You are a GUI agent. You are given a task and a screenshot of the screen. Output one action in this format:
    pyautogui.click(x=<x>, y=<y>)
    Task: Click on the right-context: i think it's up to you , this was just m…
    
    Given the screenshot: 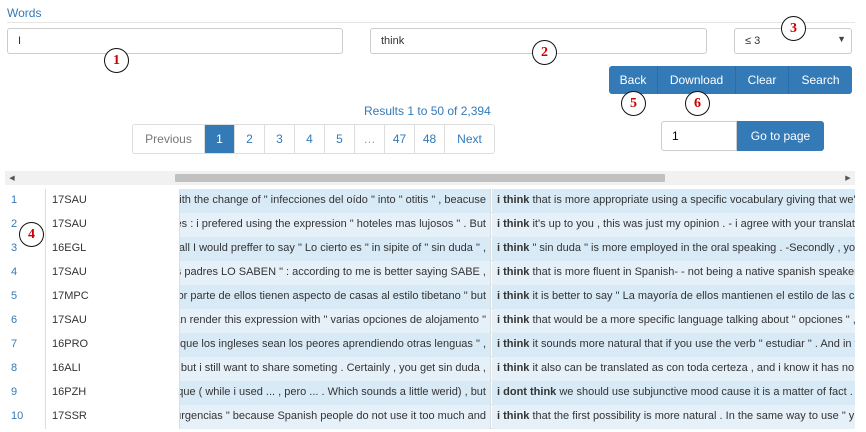 What is the action you would take?
    pyautogui.click(x=673, y=225)
    